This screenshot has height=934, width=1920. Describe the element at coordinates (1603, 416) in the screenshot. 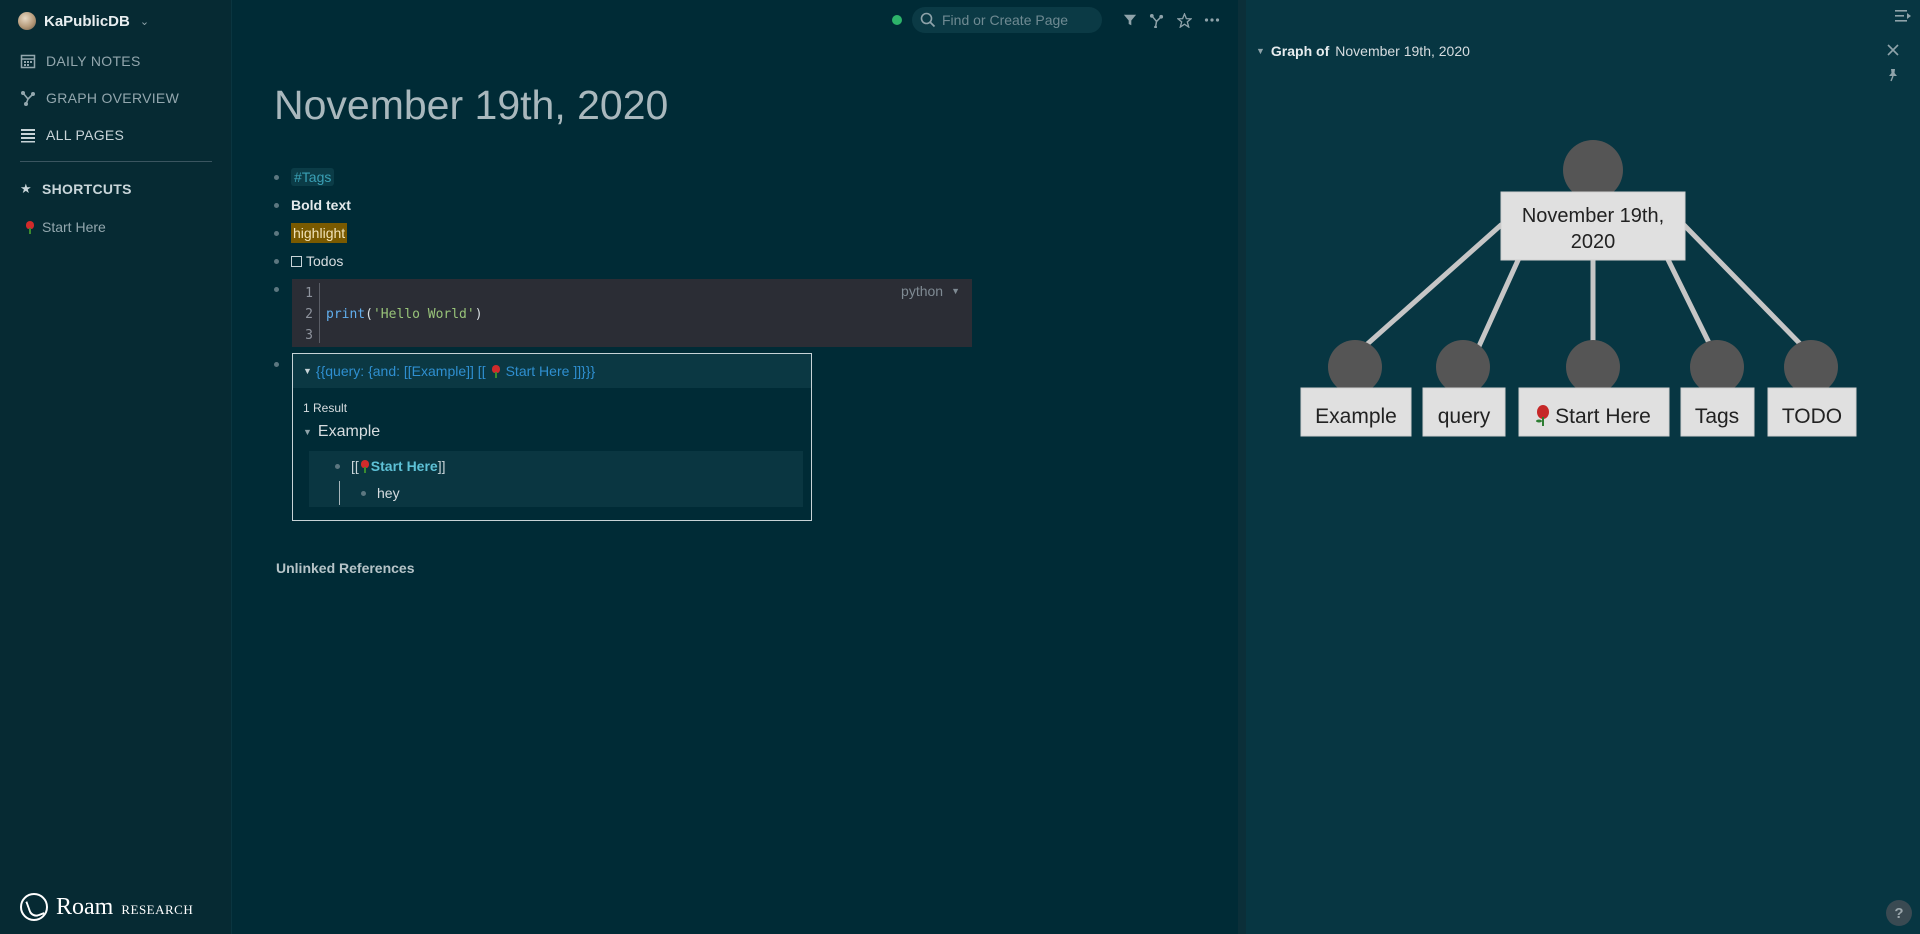

I see `graph-node-label: Start Here` at that location.